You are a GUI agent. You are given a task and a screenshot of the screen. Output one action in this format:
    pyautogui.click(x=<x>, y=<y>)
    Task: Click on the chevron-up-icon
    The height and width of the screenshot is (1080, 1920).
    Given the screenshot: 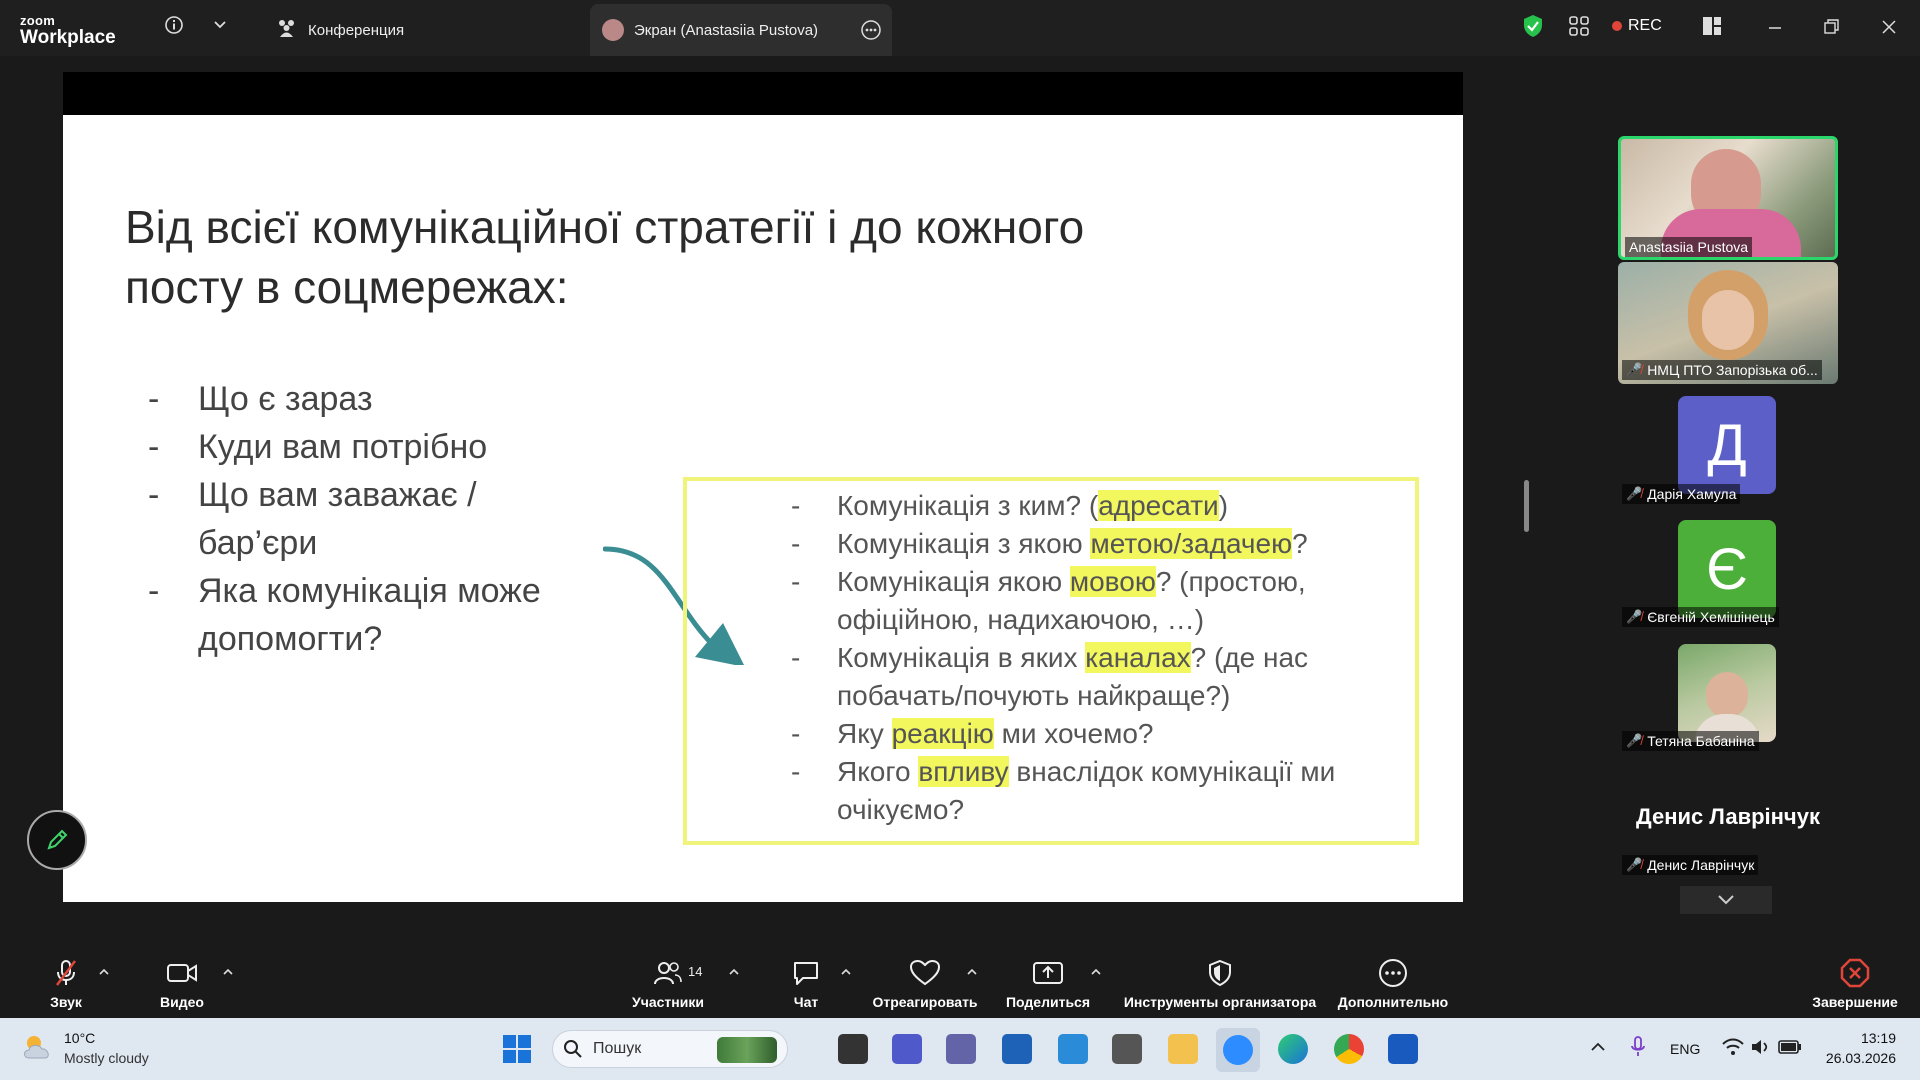 What is the action you would take?
    pyautogui.click(x=1598, y=1049)
    